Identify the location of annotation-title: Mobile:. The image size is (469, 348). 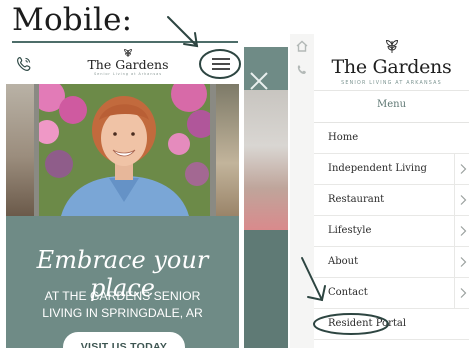
(72, 20).